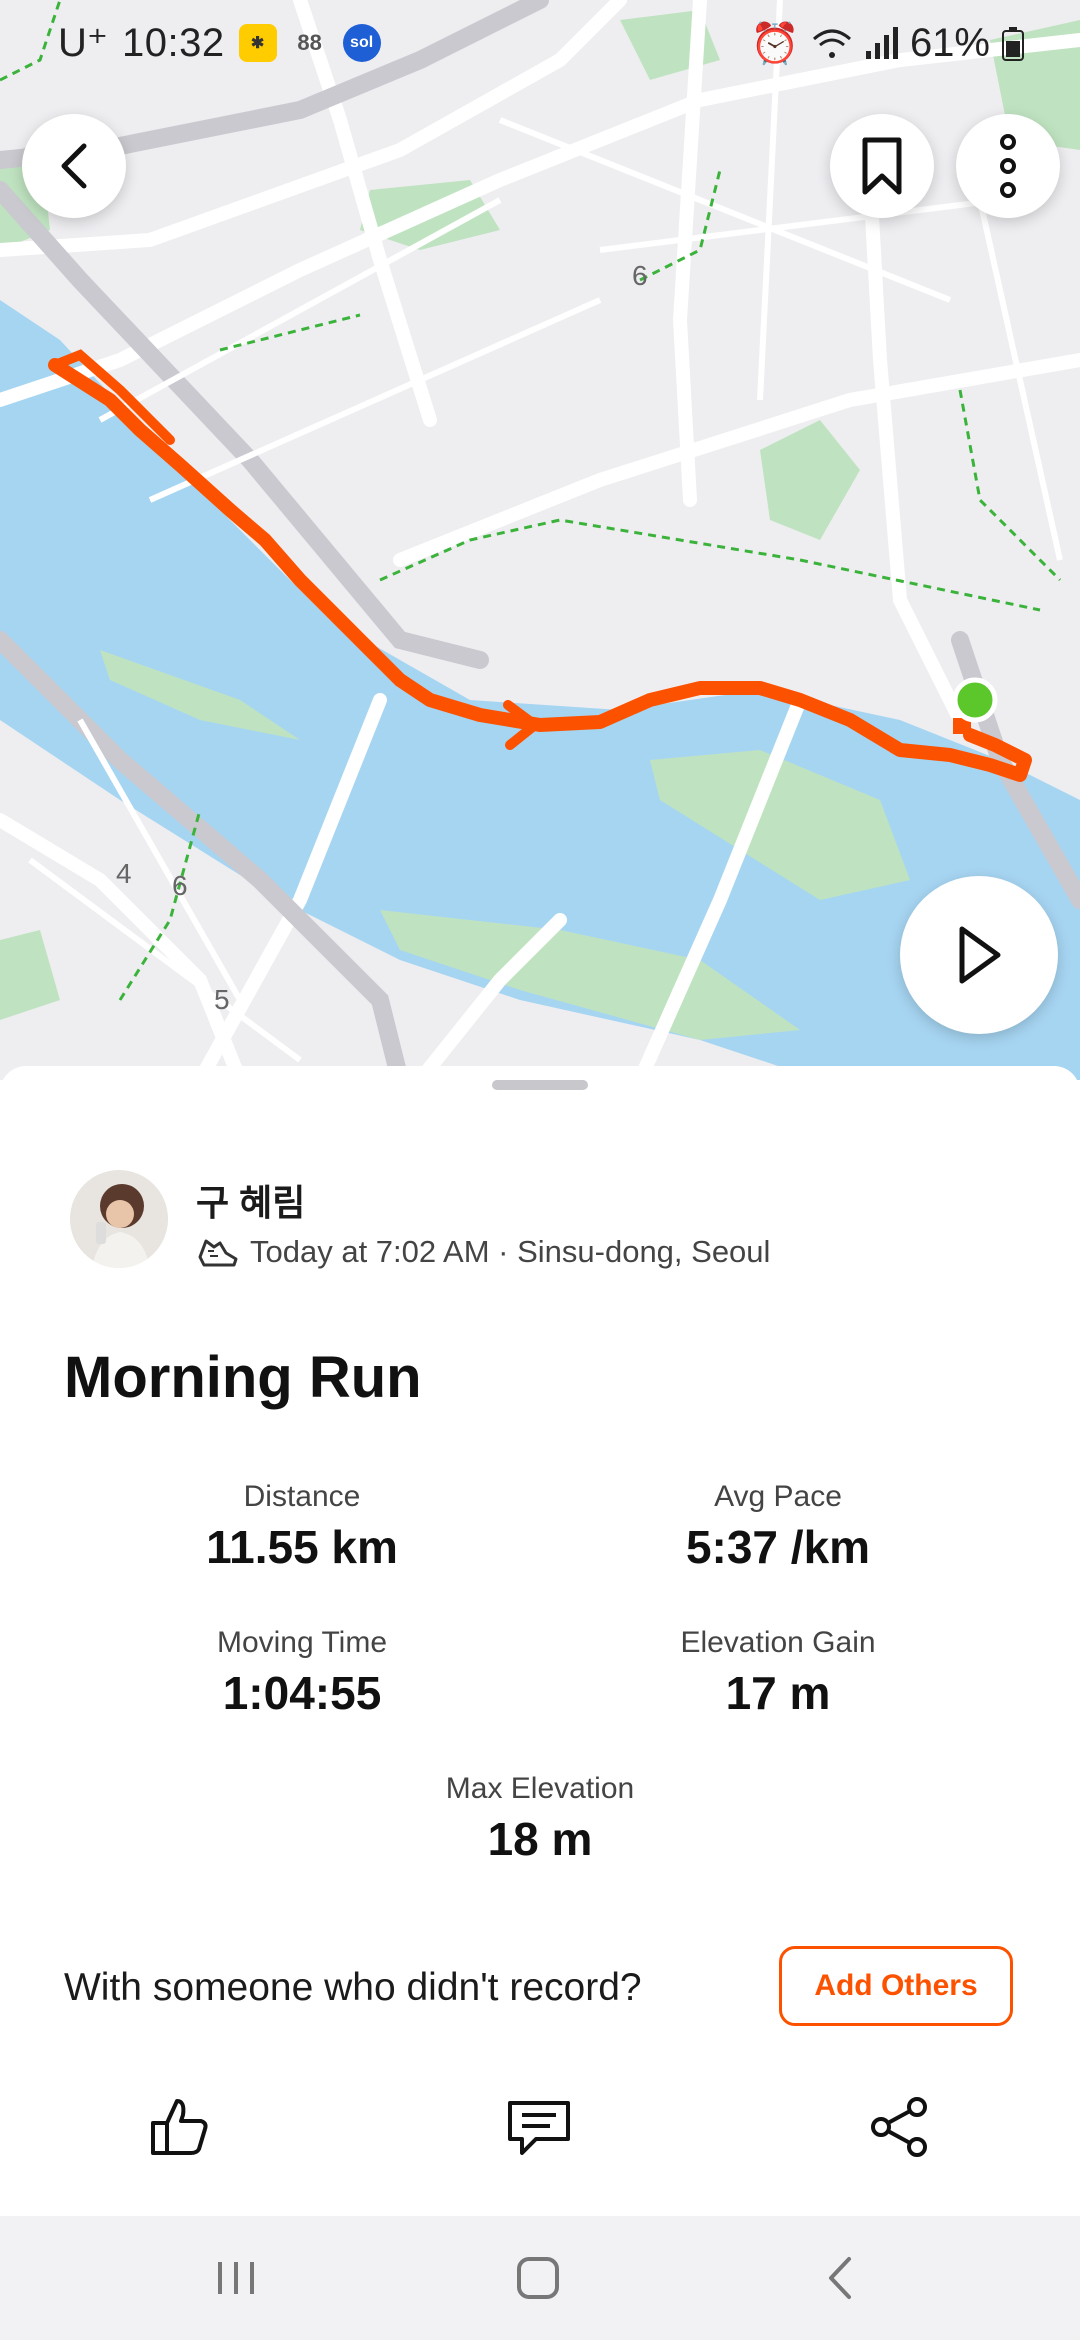  Describe the element at coordinates (949, 43) in the screenshot. I see `battery-percent: 61%` at that location.